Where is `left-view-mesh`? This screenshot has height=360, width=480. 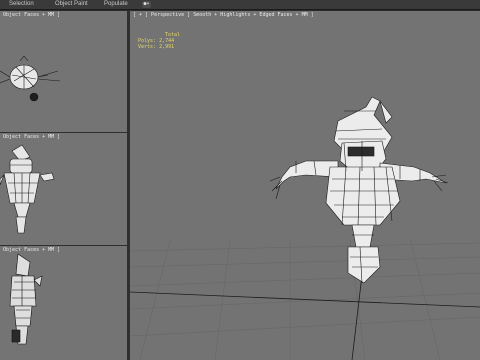
left-view-mesh is located at coordinates (26, 299).